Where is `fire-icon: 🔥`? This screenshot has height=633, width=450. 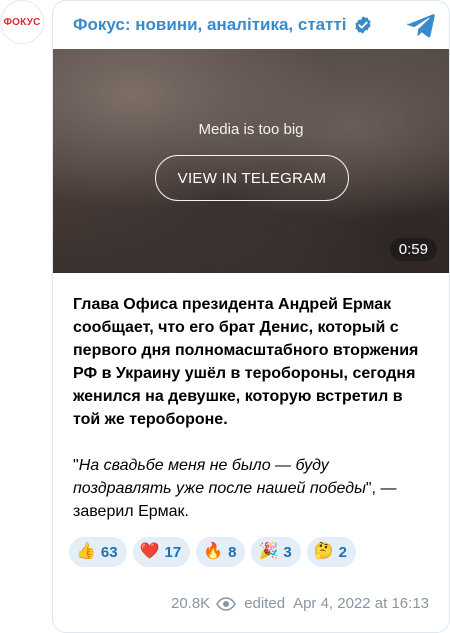
fire-icon: 🔥 is located at coordinates (213, 551).